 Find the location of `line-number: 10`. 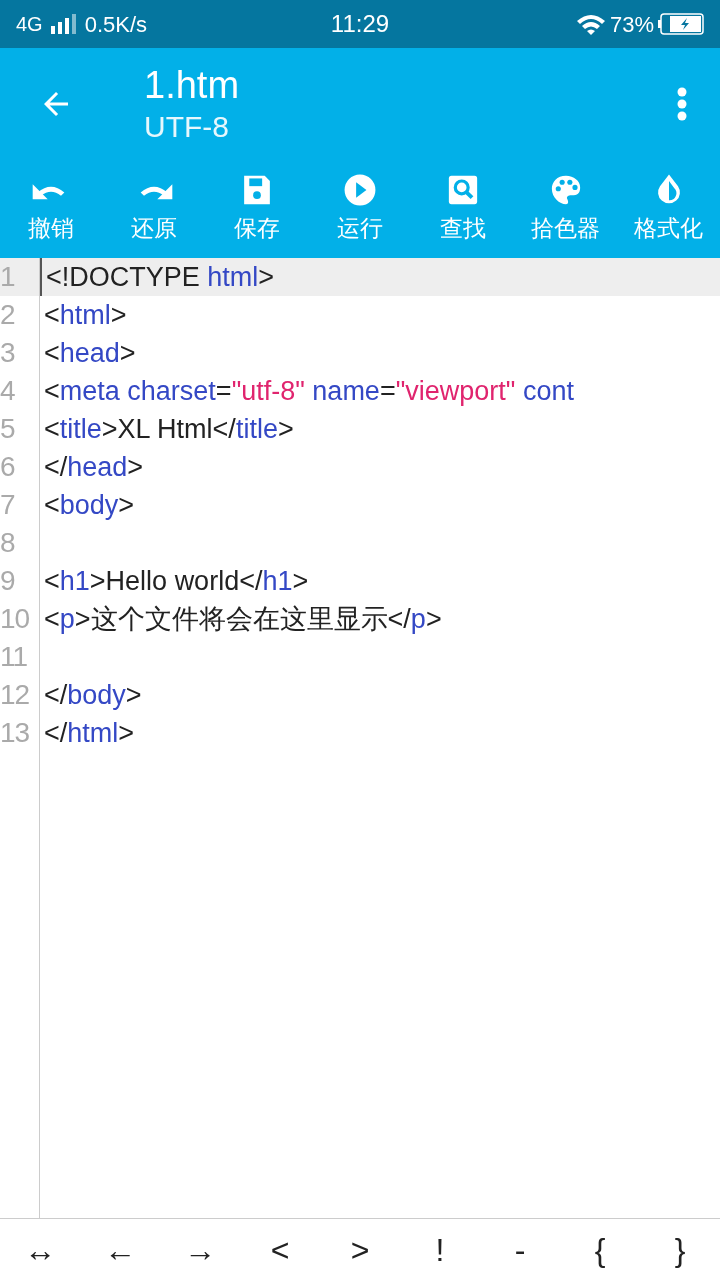

line-number: 10 is located at coordinates (20, 619).